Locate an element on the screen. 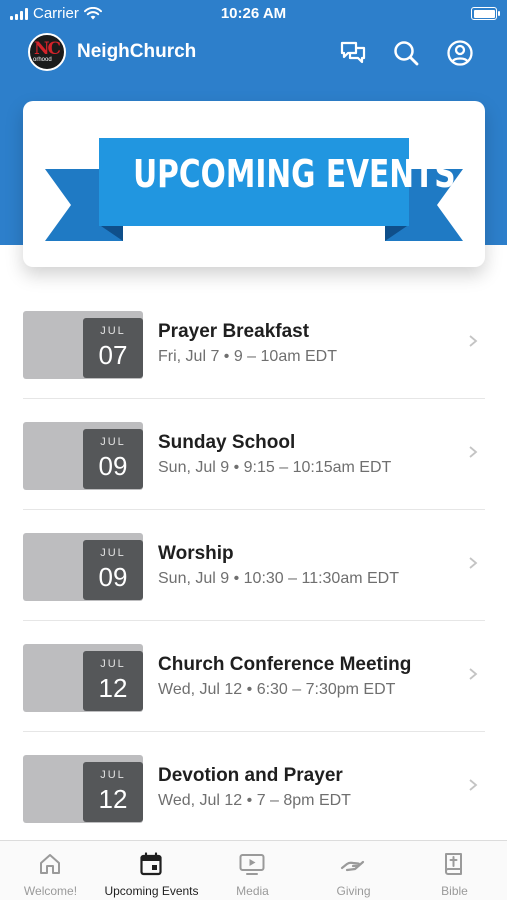 The width and height of the screenshot is (507, 900). status-bar: Carrier 10:26 AM is located at coordinates (253, 14).